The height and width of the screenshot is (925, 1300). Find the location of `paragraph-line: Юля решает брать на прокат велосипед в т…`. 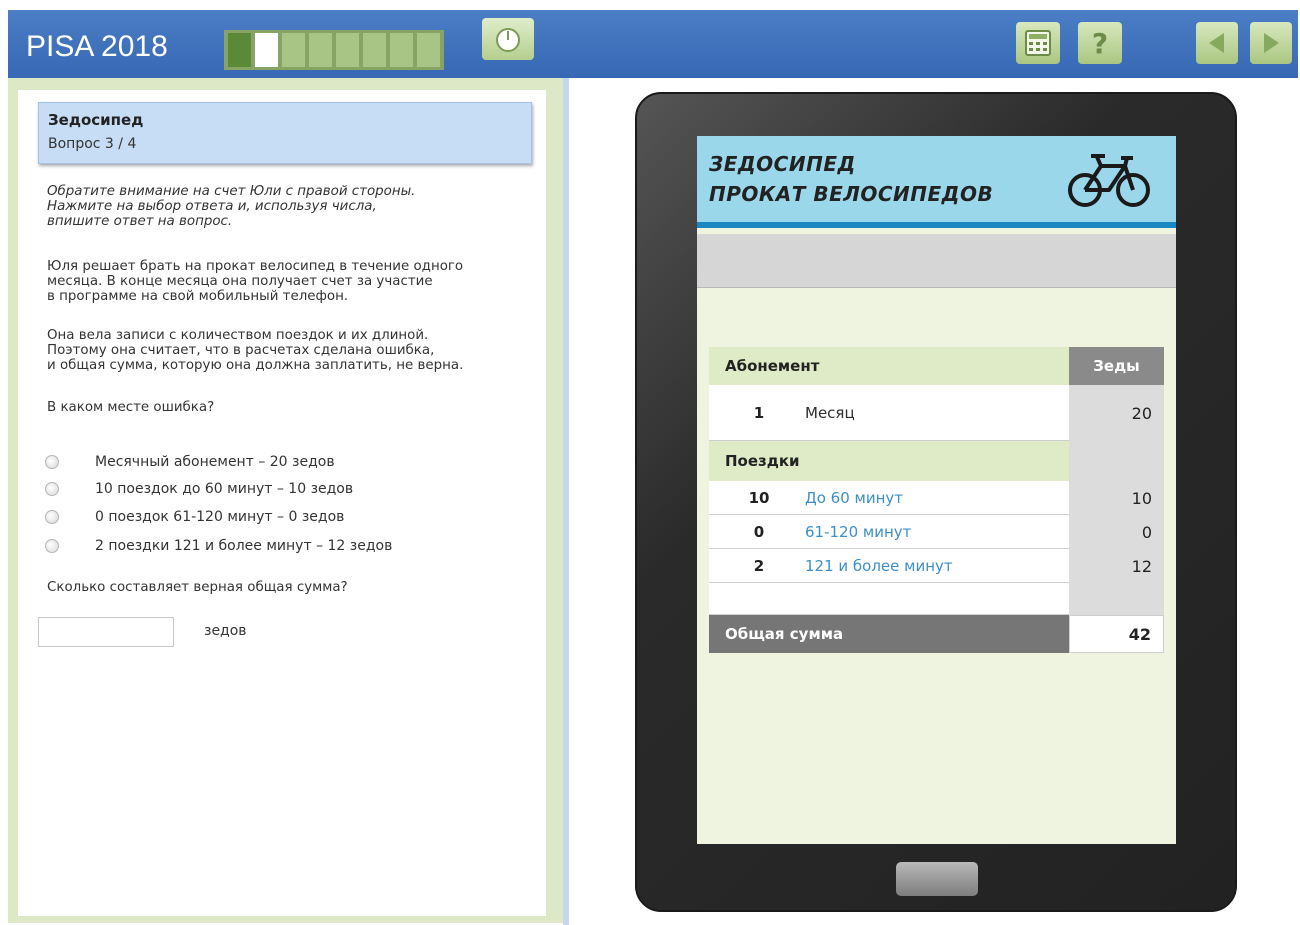

paragraph-line: Юля решает брать на прокат велосипед в т… is located at coordinates (255, 266).